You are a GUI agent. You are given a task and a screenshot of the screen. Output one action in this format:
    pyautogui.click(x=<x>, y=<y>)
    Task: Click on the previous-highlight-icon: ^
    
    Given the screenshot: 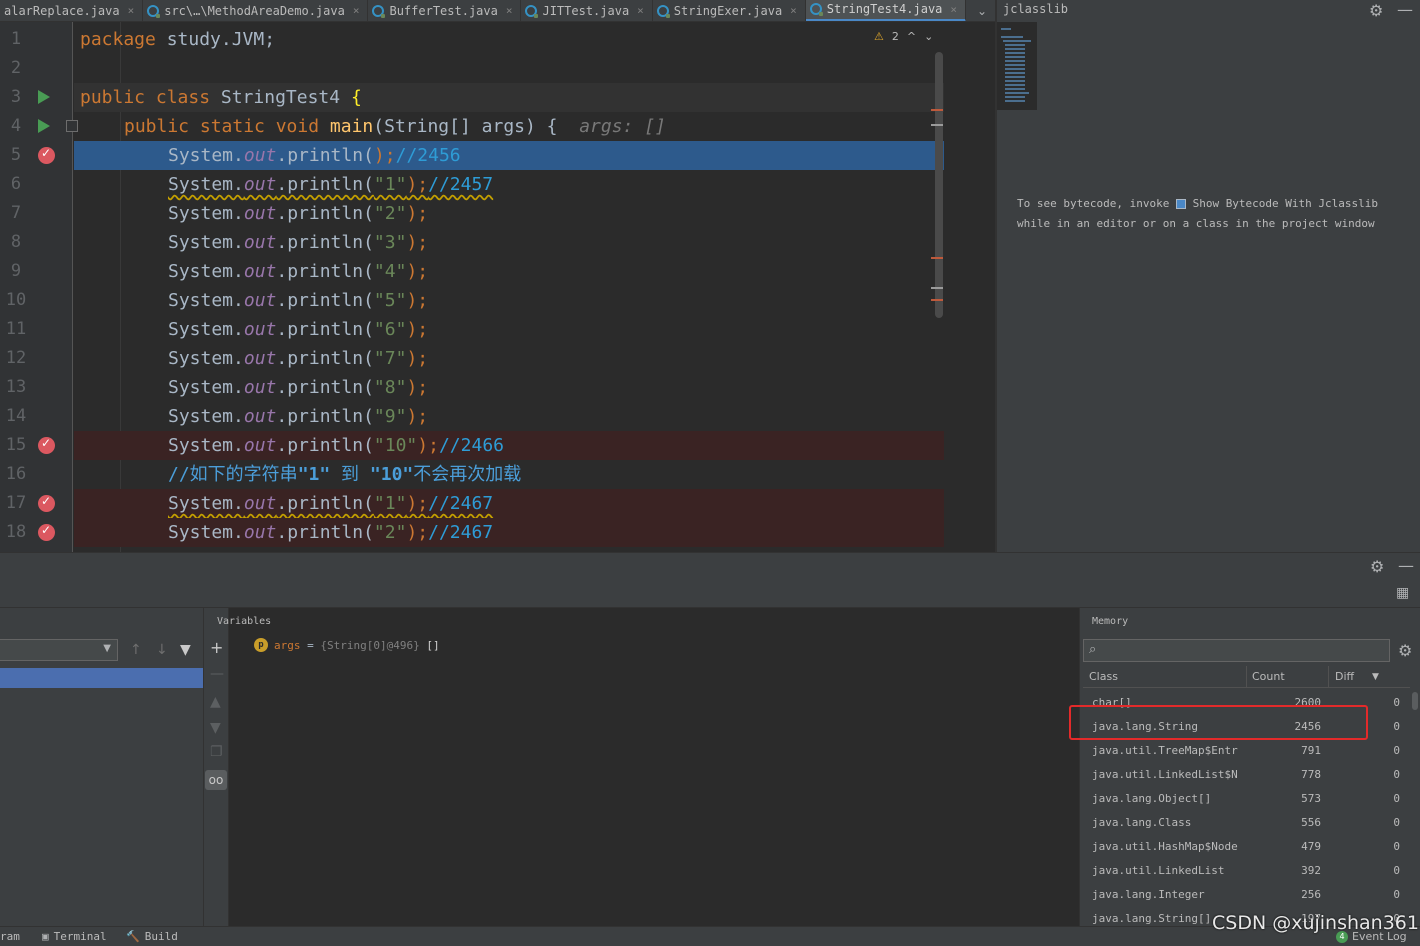 What is the action you would take?
    pyautogui.click(x=911, y=36)
    